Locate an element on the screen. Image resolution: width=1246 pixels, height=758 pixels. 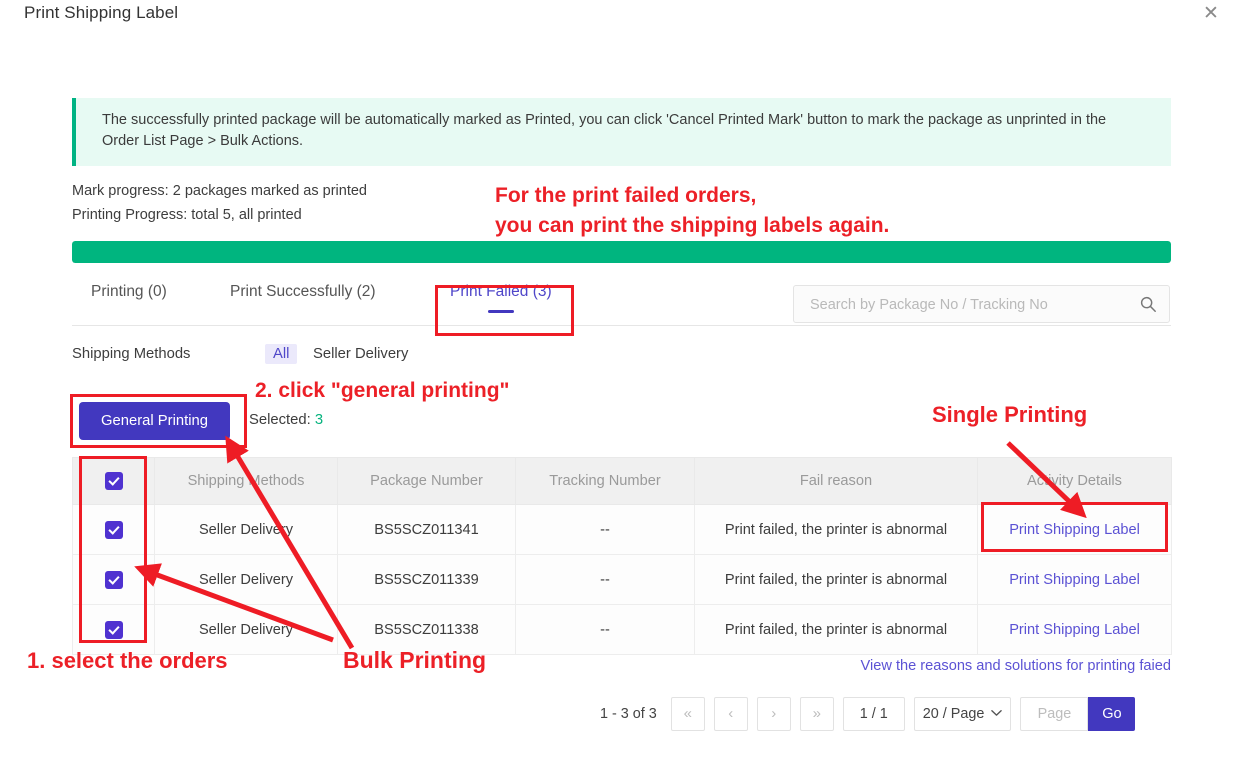
tab-print-successfully-label: Print Successfully (2) is located at coordinates (303, 291).